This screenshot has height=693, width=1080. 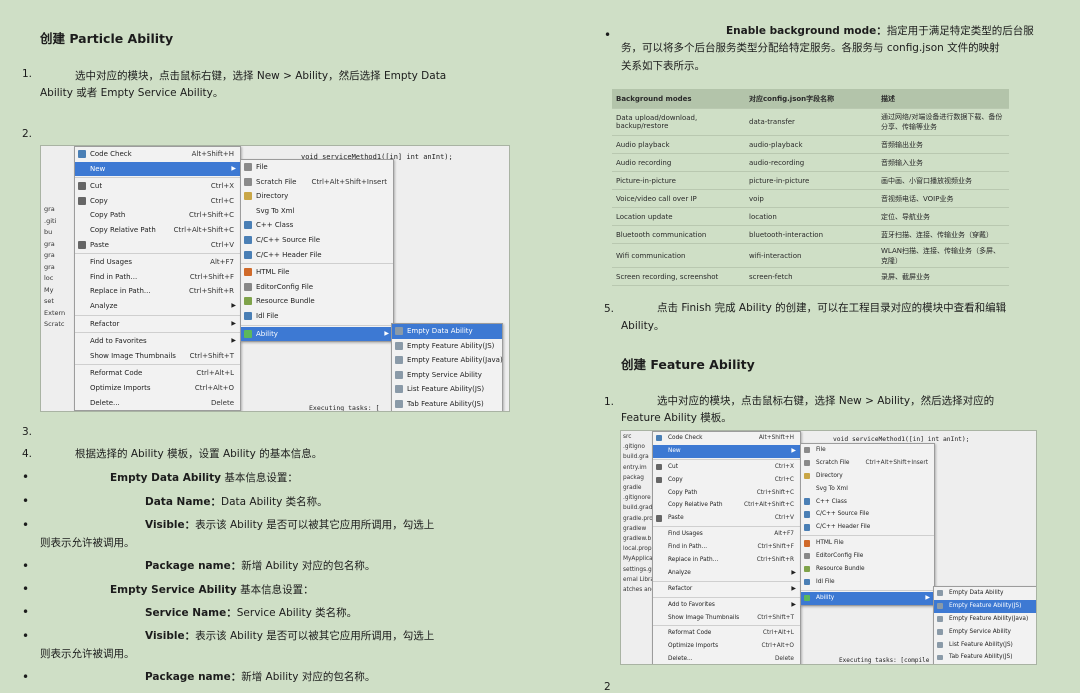 I want to click on tree-item: .giti, so click(x=54, y=222).